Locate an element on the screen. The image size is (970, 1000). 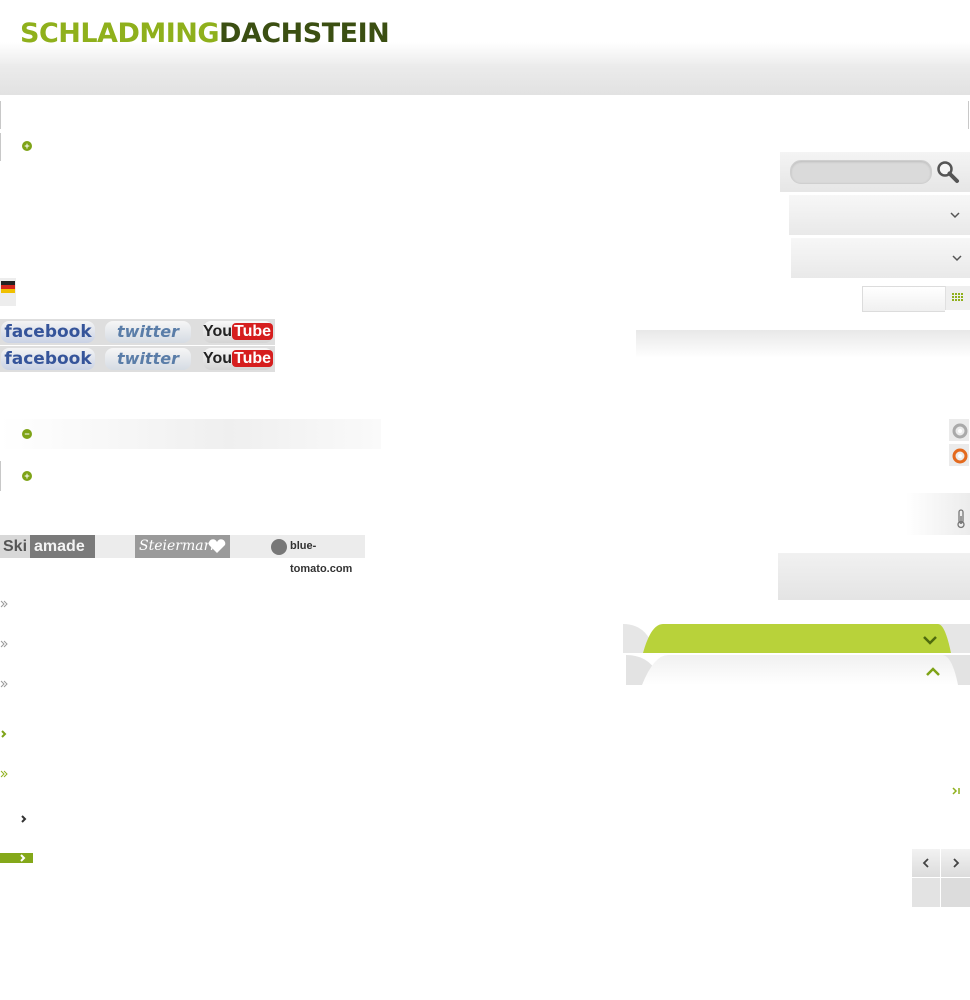
grid-field is located at coordinates (903, 299).